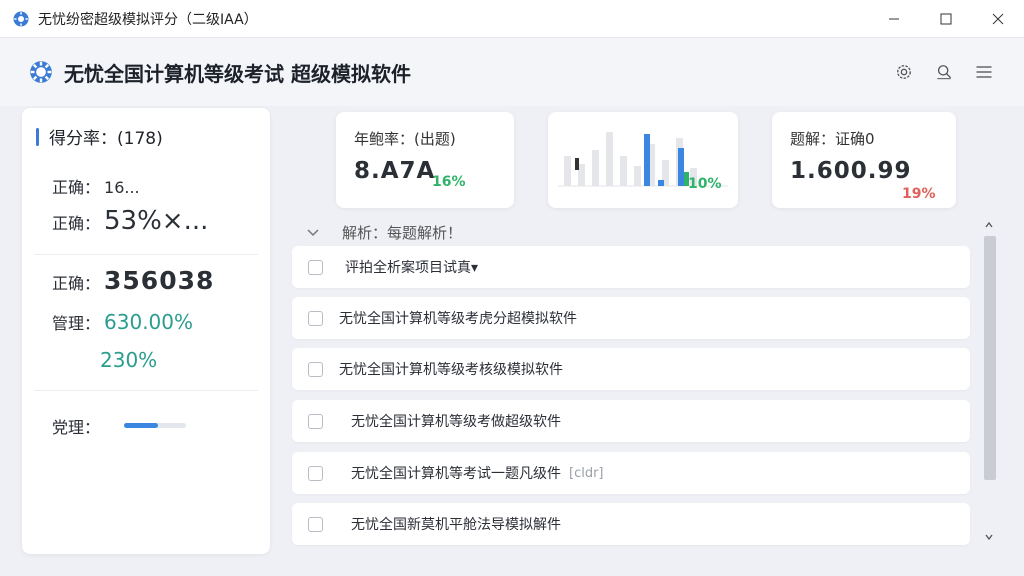 Image resolution: width=1024 pixels, height=576 pixels. What do you see at coordinates (631, 524) in the screenshot?
I see `list-item: 无忧全国新莫机平舱法导模拟解件` at bounding box center [631, 524].